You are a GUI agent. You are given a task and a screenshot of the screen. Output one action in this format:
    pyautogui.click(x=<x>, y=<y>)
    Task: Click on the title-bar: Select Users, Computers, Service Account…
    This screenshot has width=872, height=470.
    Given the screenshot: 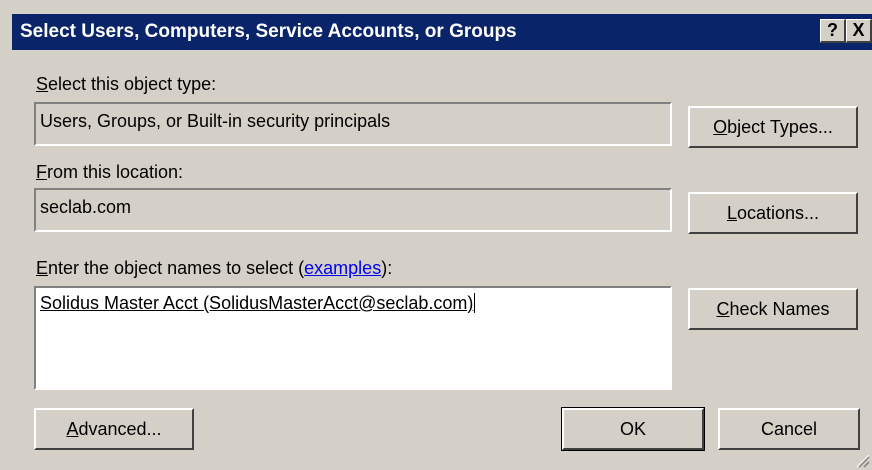 What is the action you would take?
    pyautogui.click(x=442, y=32)
    